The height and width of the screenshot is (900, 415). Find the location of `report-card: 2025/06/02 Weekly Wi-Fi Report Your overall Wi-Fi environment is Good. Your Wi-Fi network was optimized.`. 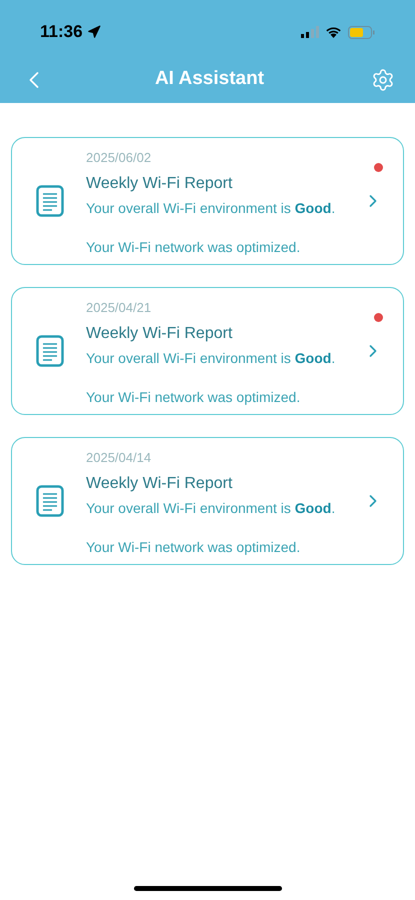

report-card: 2025/06/02 Weekly Wi-Fi Report Your overall Wi-Fi environment is Good. Your Wi-Fi network was optimized. is located at coordinates (207, 201).